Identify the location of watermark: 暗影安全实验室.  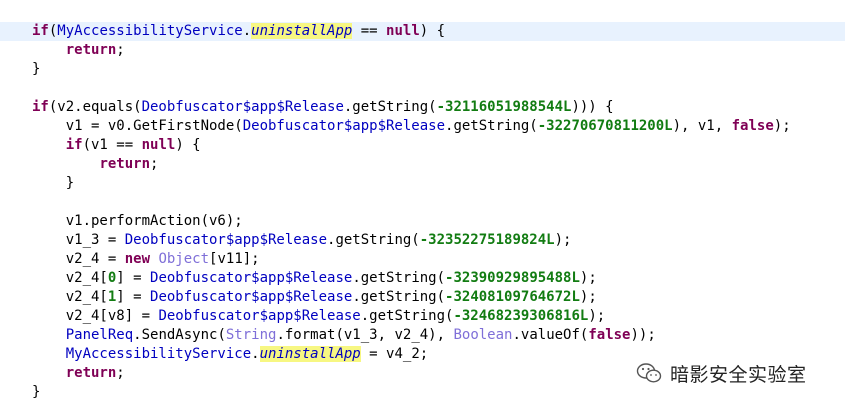
(721, 373).